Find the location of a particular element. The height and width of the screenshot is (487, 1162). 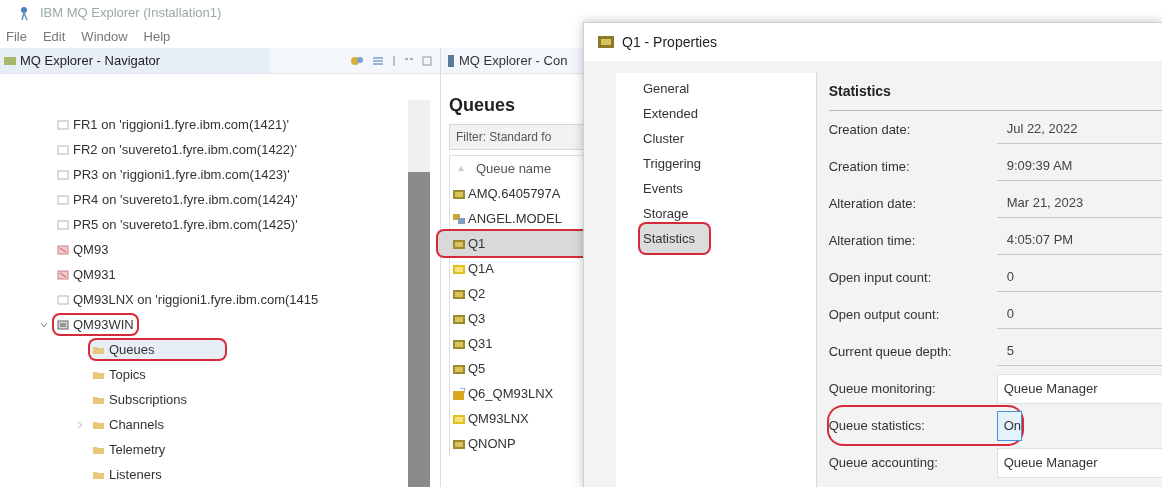

field-label: Queue statistics: is located at coordinates (877, 425).